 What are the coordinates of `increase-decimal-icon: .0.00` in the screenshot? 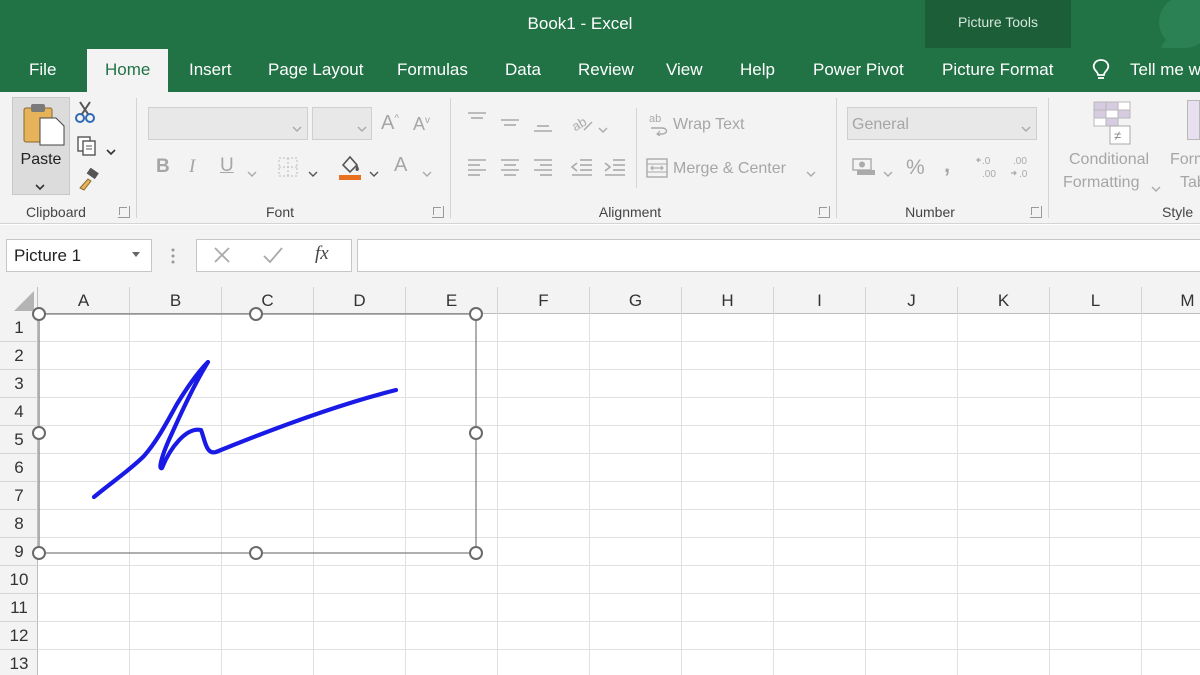 It's located at (989, 169).